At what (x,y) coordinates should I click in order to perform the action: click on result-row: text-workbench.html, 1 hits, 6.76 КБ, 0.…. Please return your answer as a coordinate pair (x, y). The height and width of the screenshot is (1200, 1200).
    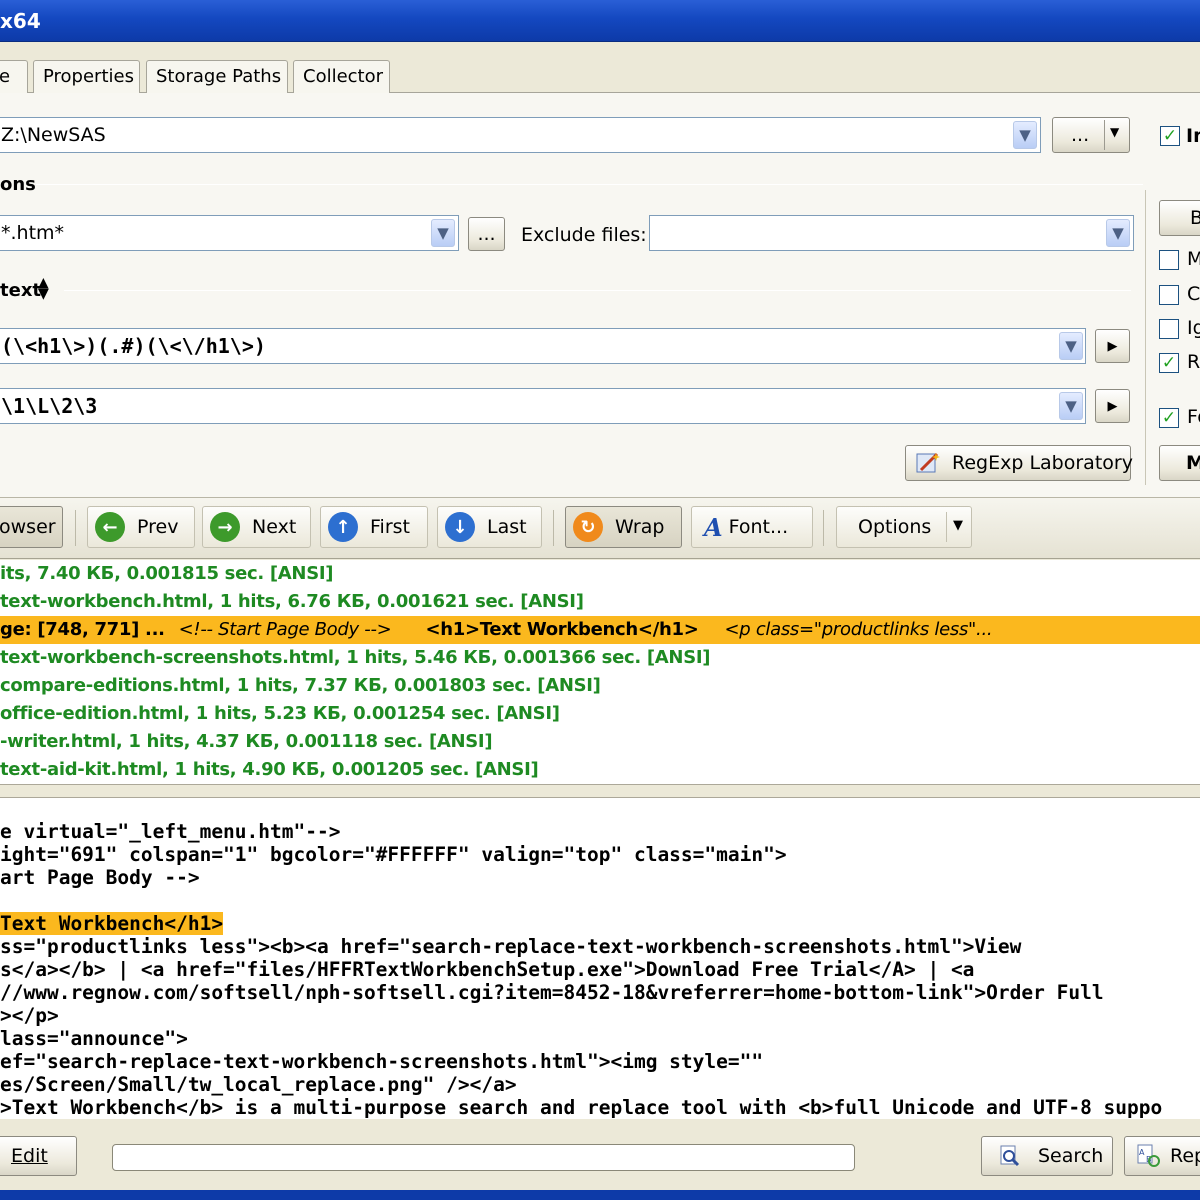
    Looking at the image, I should click on (600, 602).